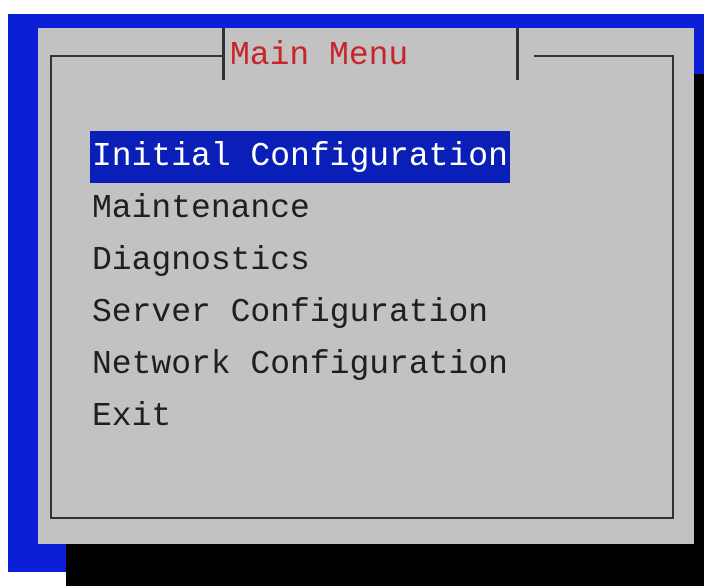 This screenshot has width=704, height=586. Describe the element at coordinates (300, 417) in the screenshot. I see `menu-item-exit: Exit` at that location.